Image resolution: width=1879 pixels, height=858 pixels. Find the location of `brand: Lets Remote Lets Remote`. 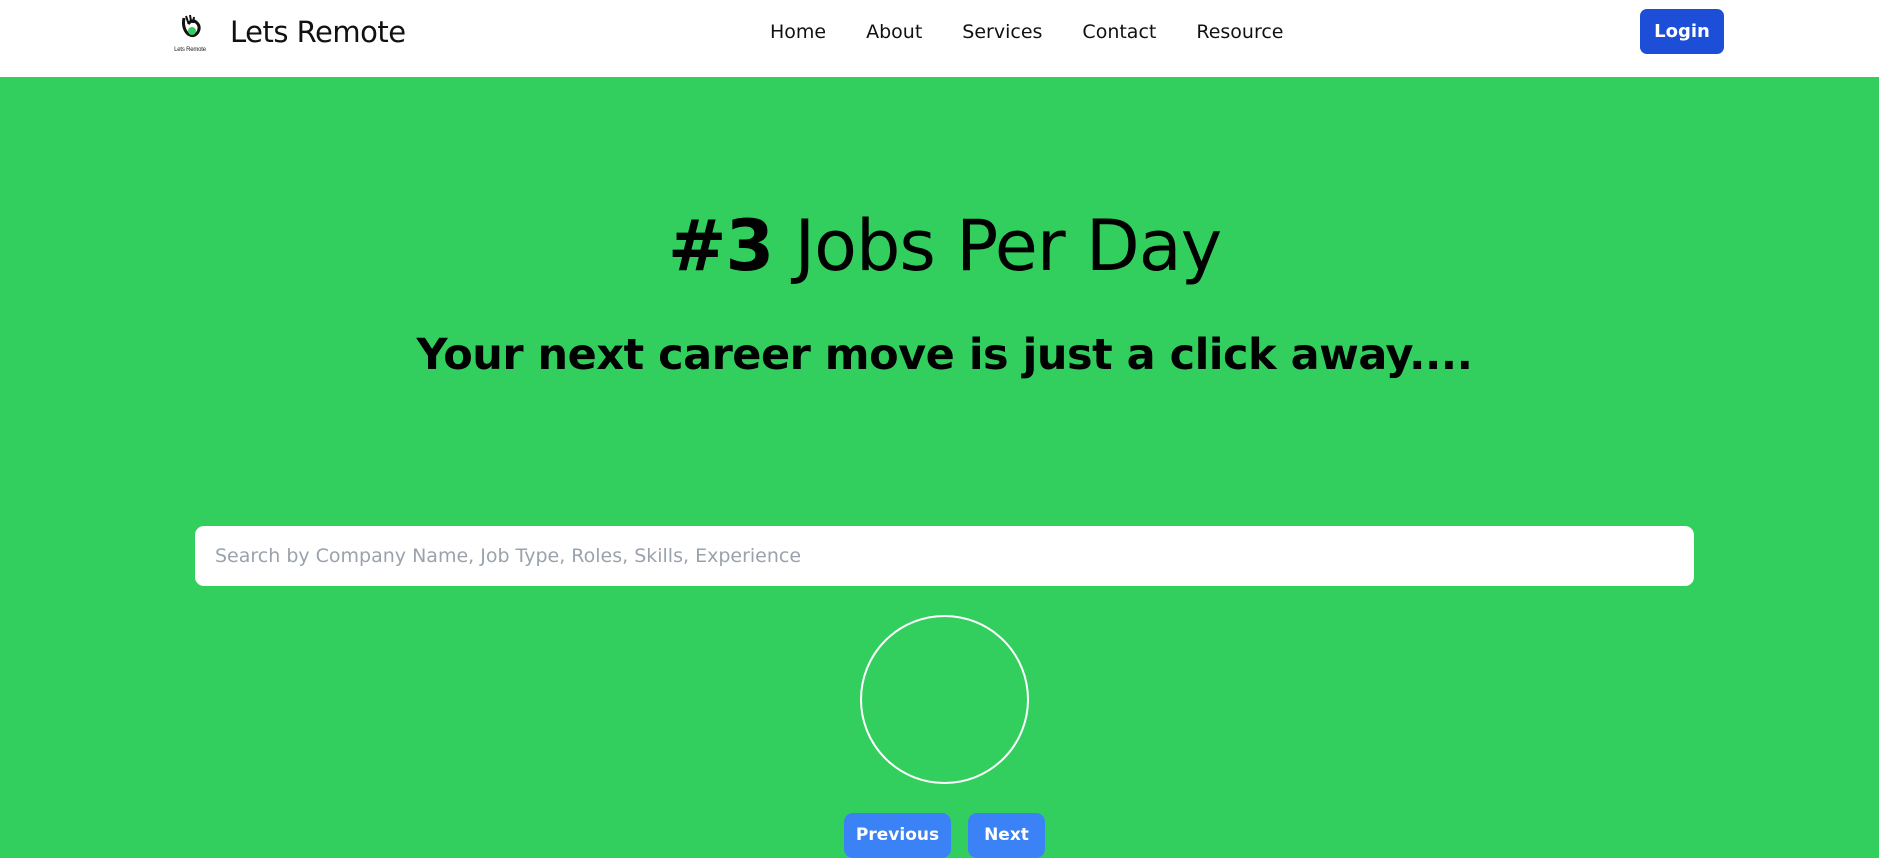

brand: Lets Remote Lets Remote is located at coordinates (288, 32).